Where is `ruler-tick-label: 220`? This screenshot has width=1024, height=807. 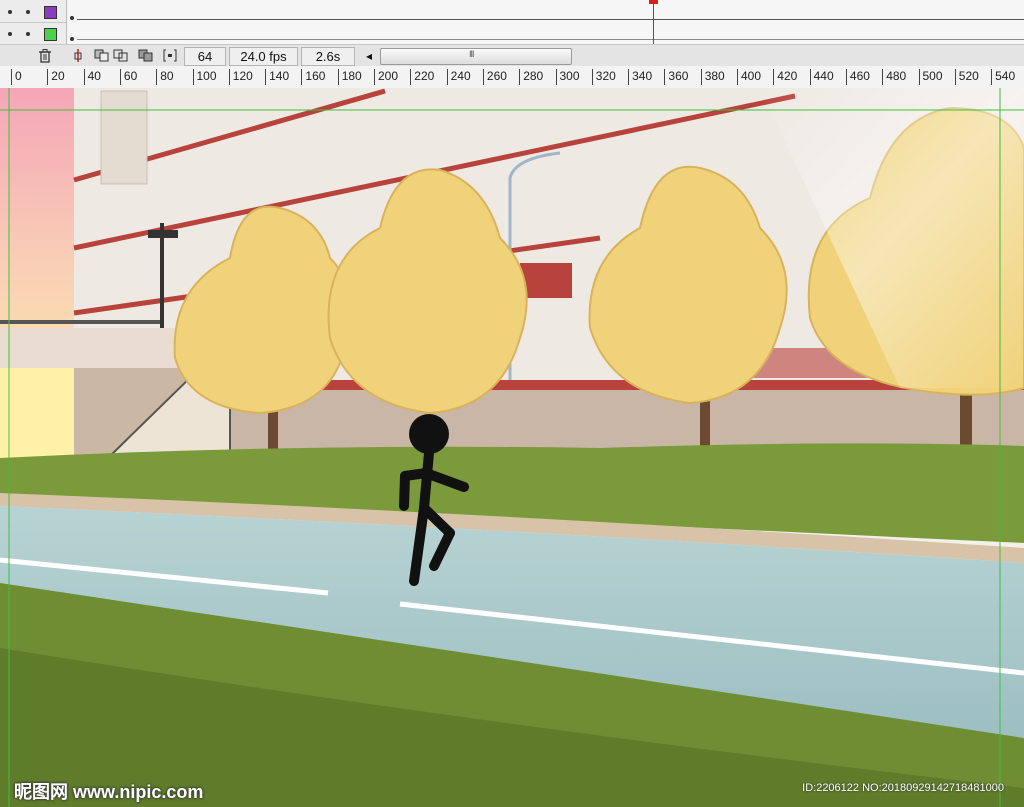
ruler-tick-label: 220 is located at coordinates (422, 77).